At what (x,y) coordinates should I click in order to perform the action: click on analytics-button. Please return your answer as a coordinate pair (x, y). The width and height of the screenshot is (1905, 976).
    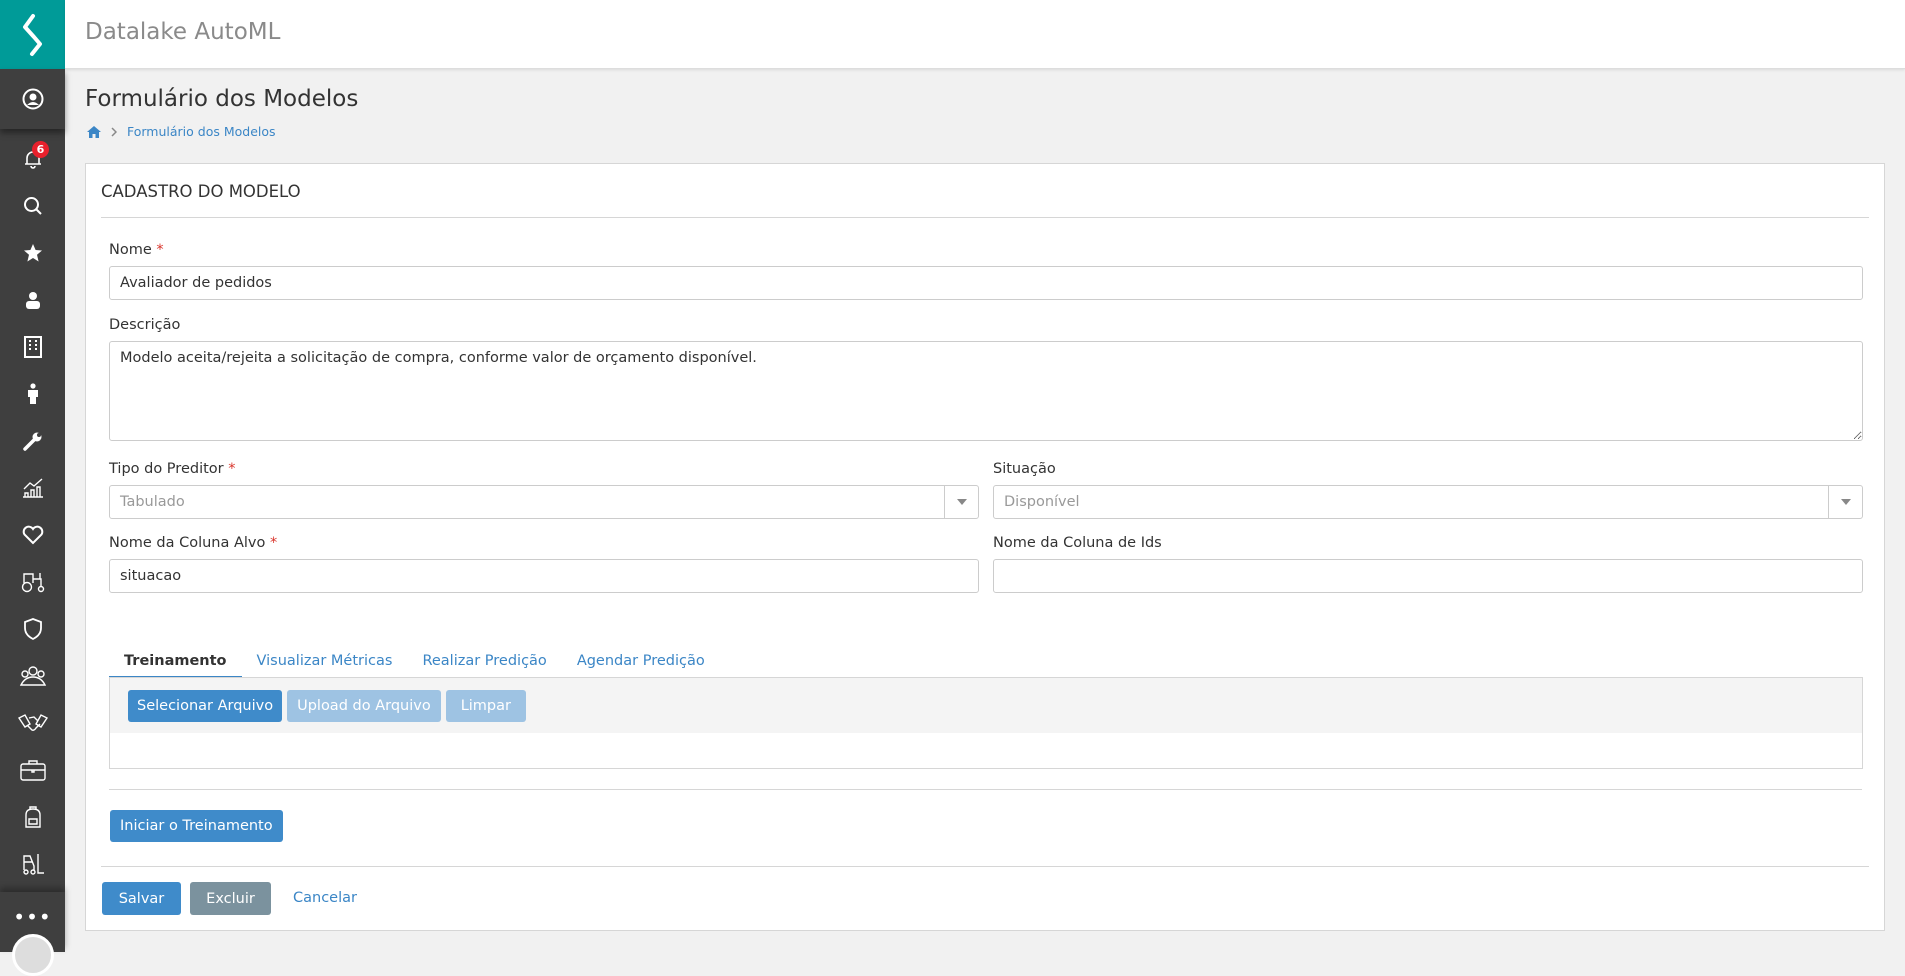
    Looking at the image, I should click on (32, 487).